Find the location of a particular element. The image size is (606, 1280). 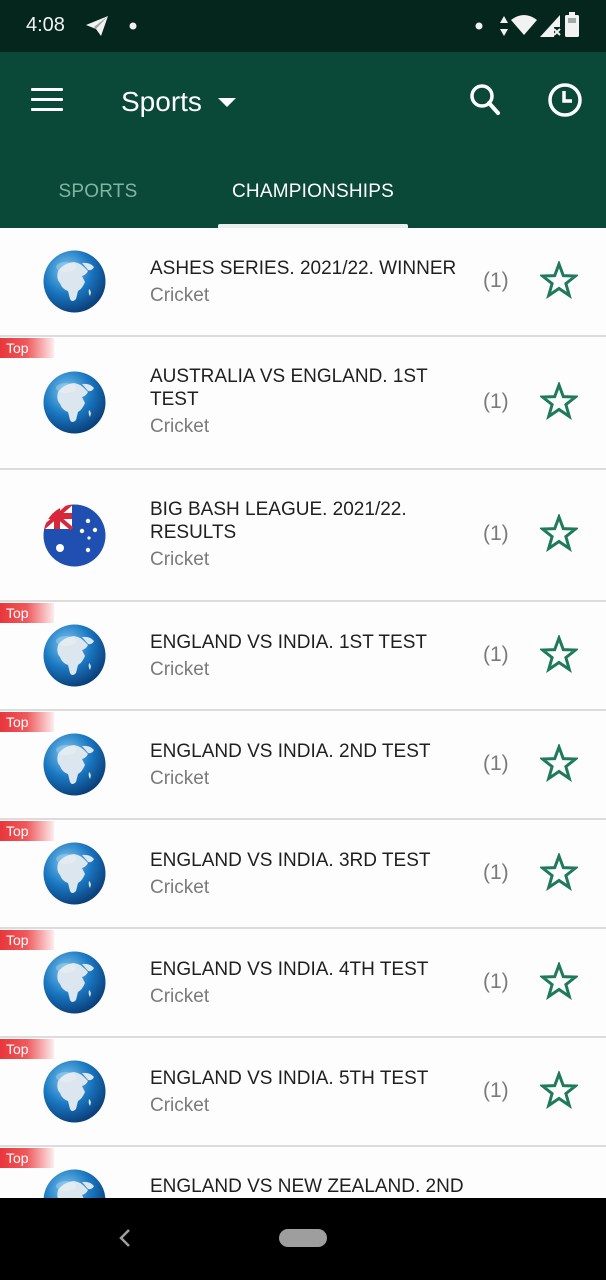

sport-selector-dropdown: Sports is located at coordinates (178, 102).